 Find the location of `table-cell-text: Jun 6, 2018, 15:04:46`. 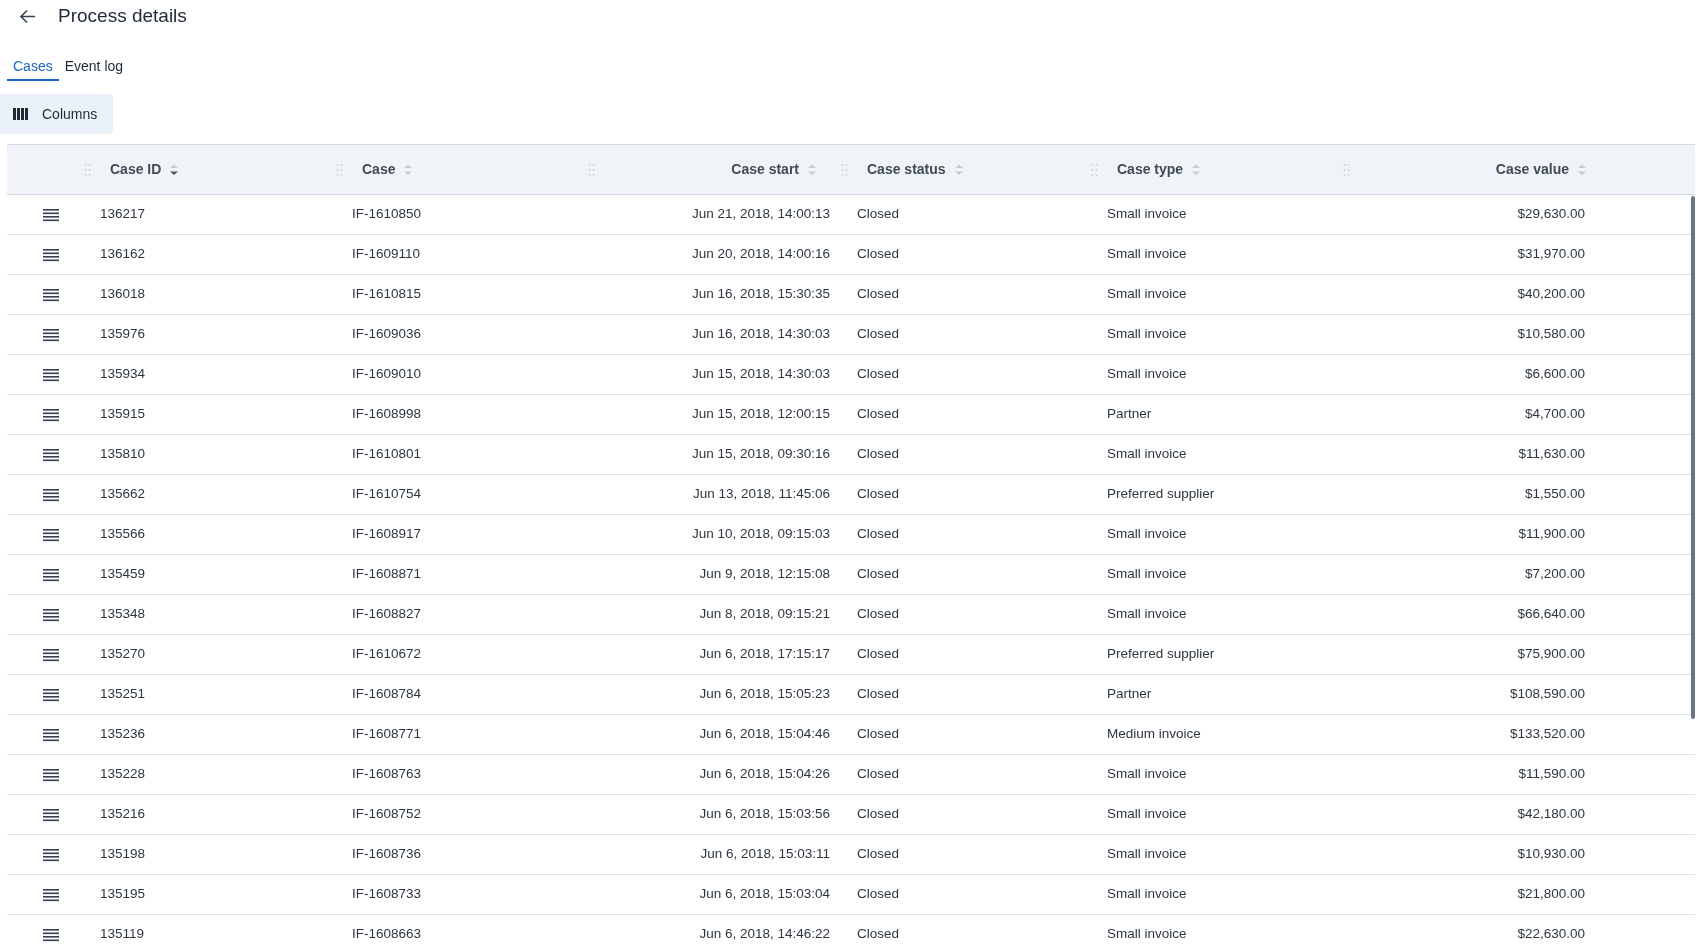

table-cell-text: Jun 6, 2018, 15:04:46 is located at coordinates (764, 734).